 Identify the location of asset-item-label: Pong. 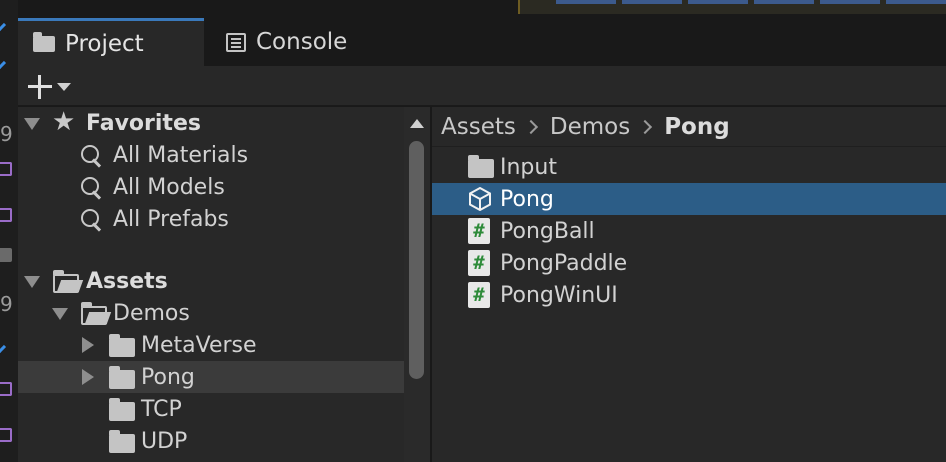
(527, 199).